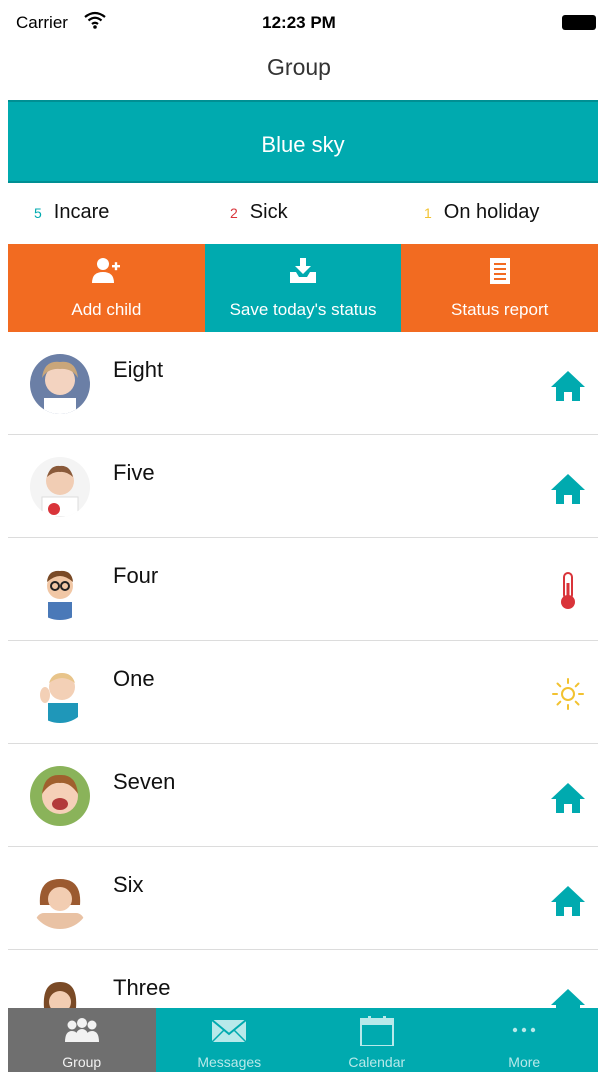 The width and height of the screenshot is (598, 1072). I want to click on document-icon, so click(499, 271).